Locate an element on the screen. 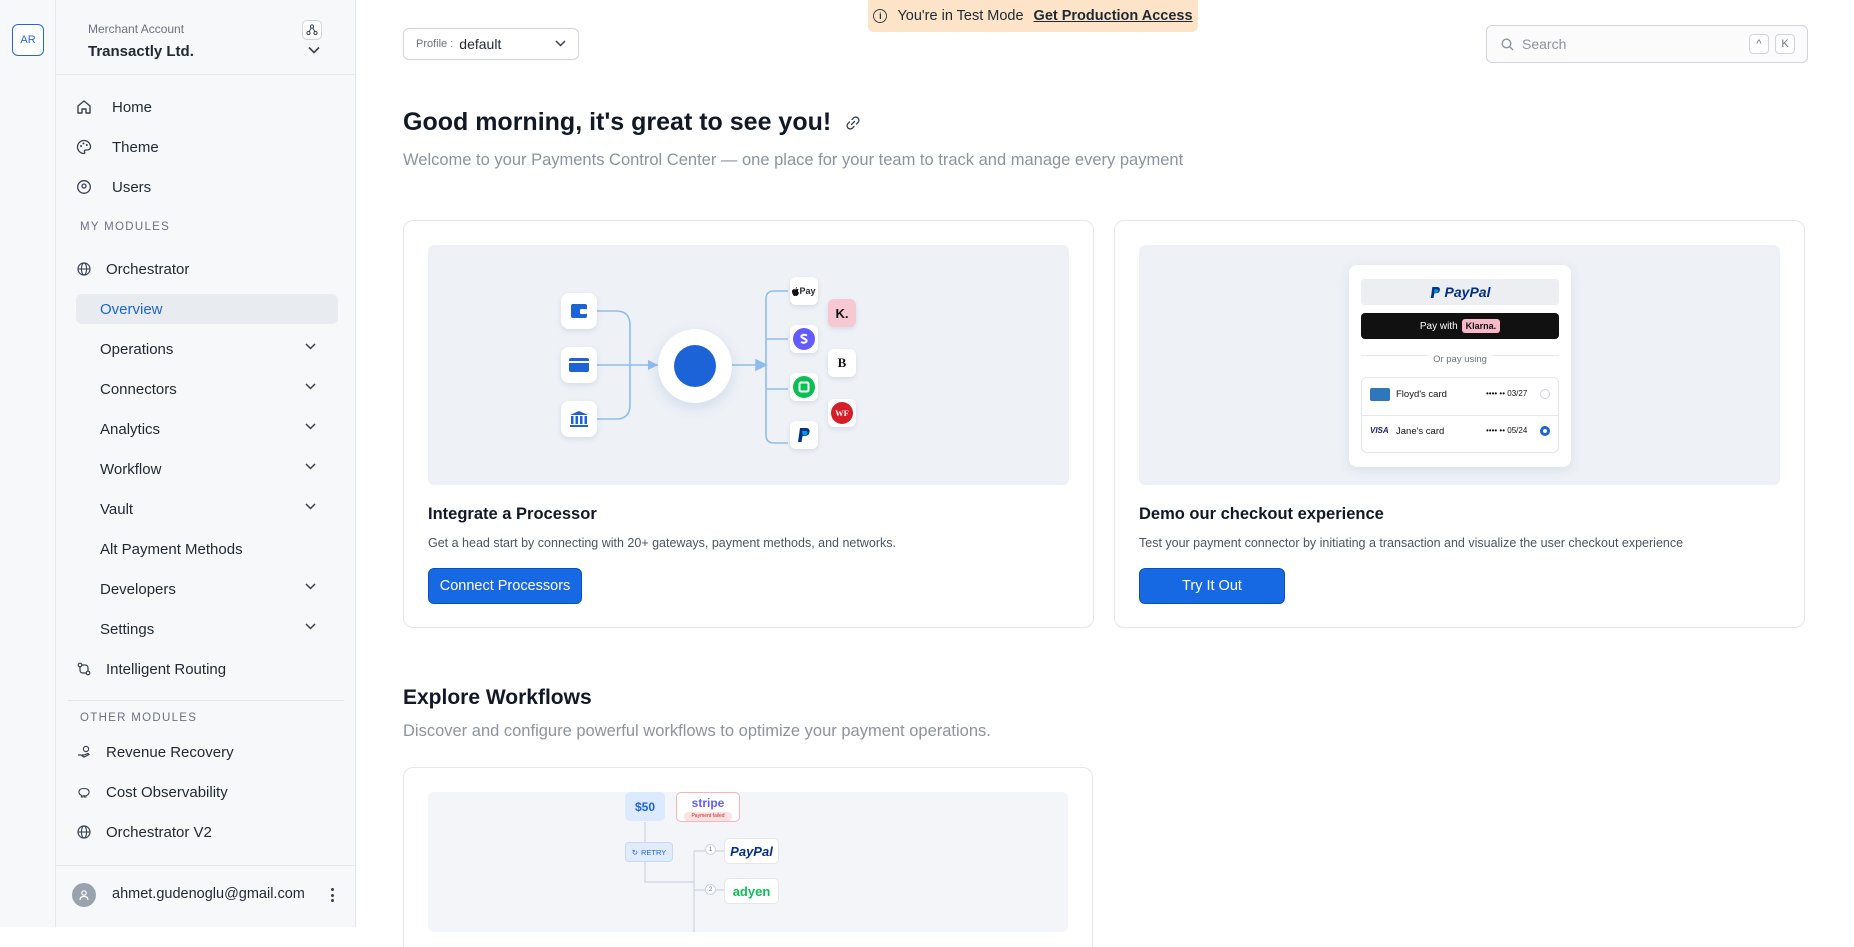 This screenshot has width=1854, height=947. sidebar-item-users: Users is located at coordinates (207, 187).